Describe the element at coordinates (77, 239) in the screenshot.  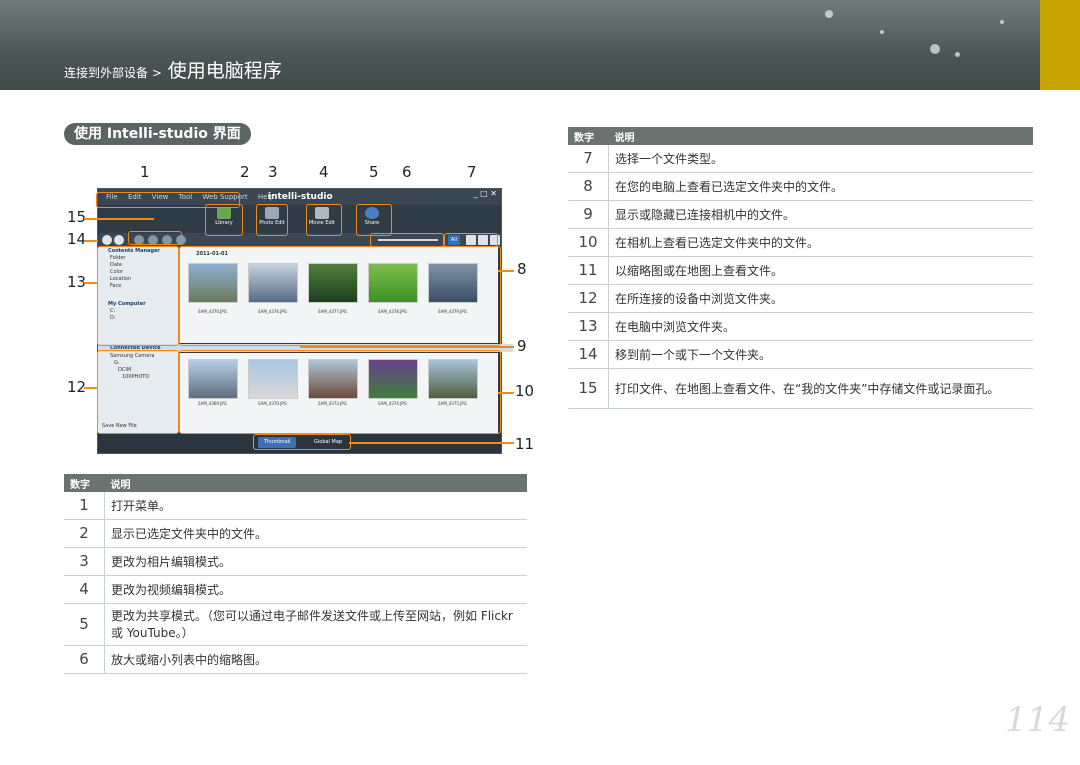
I see `callout-14: 14` at that location.